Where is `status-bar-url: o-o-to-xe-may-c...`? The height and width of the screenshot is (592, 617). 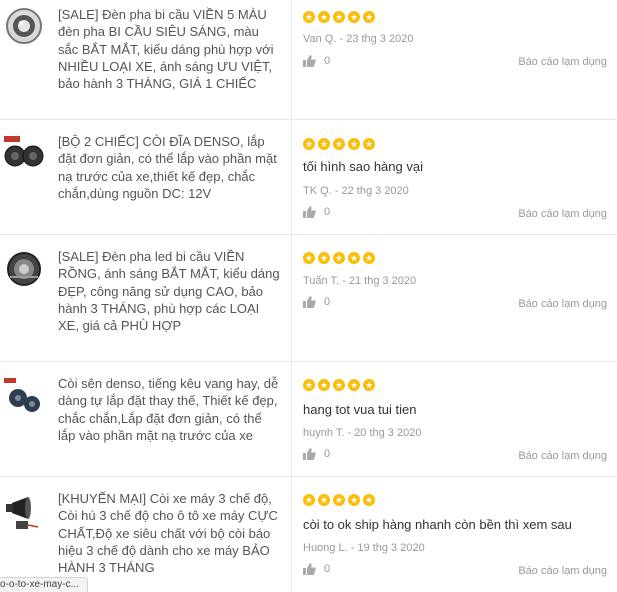
status-bar-url: o-o-to-xe-may-c... is located at coordinates (44, 584).